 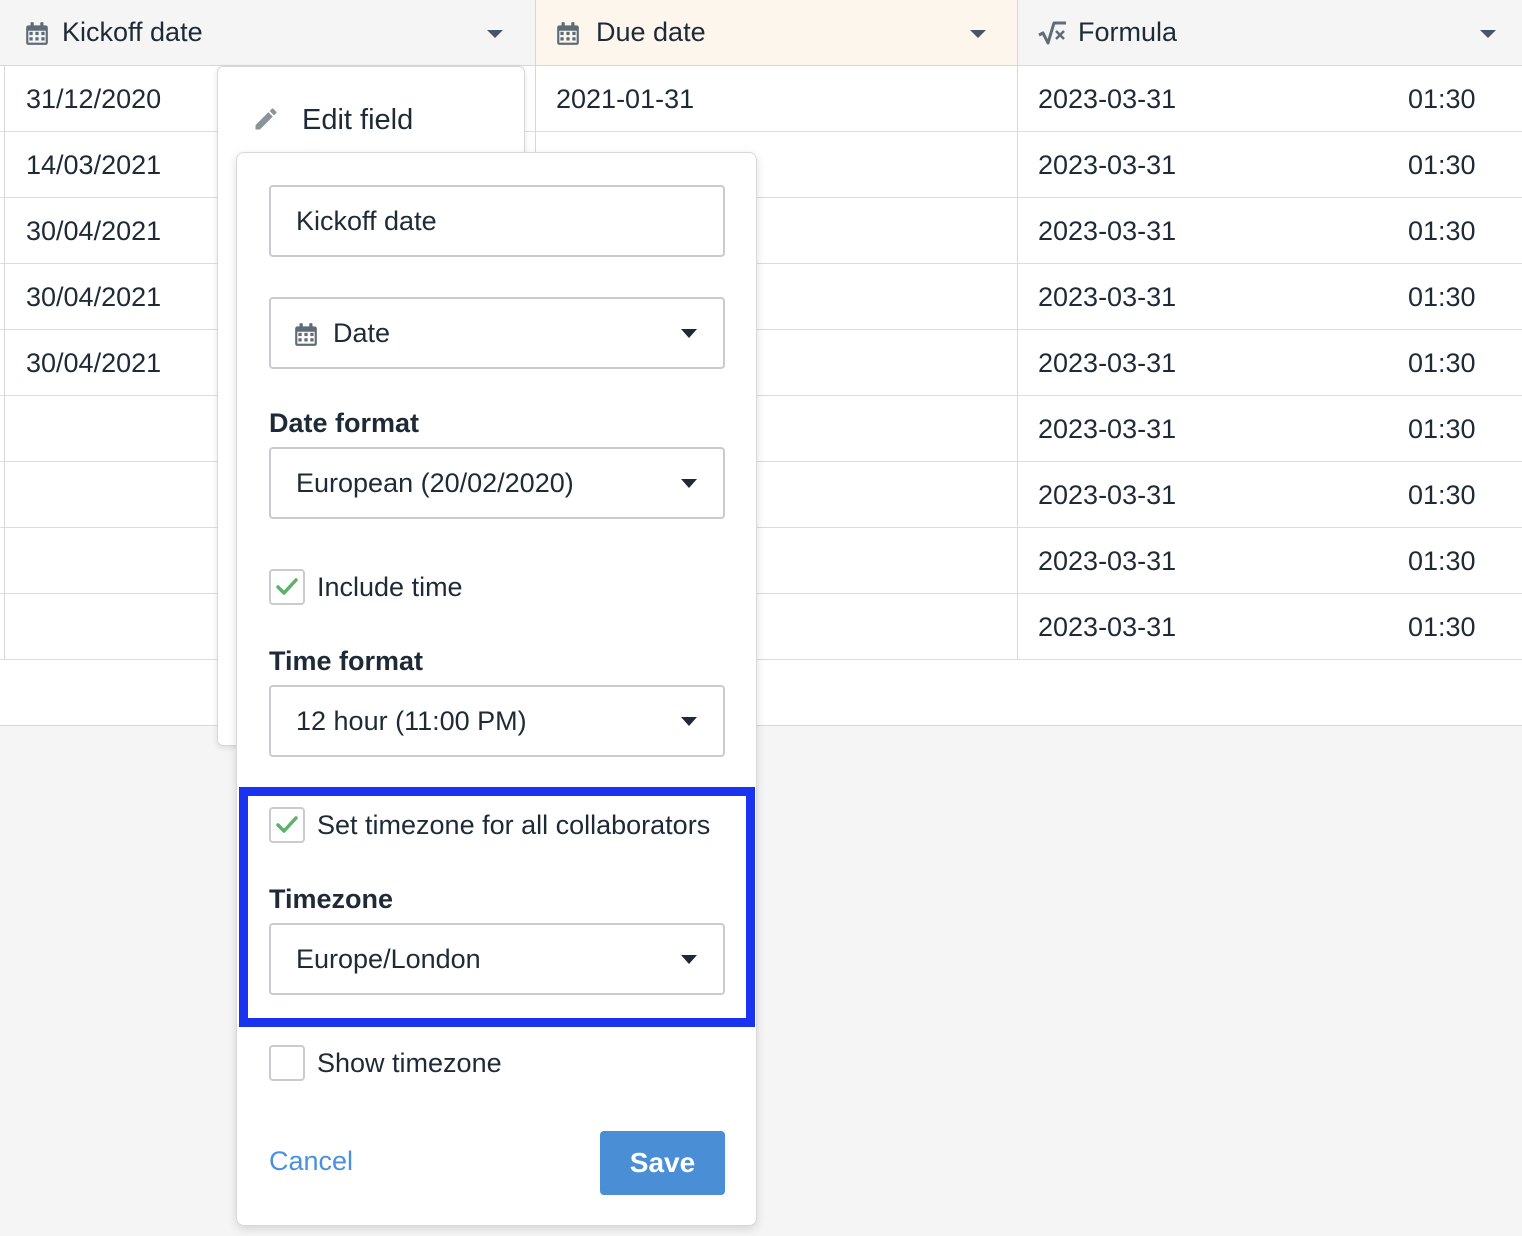 I want to click on field-name-input-wrapper, so click(x=497, y=221).